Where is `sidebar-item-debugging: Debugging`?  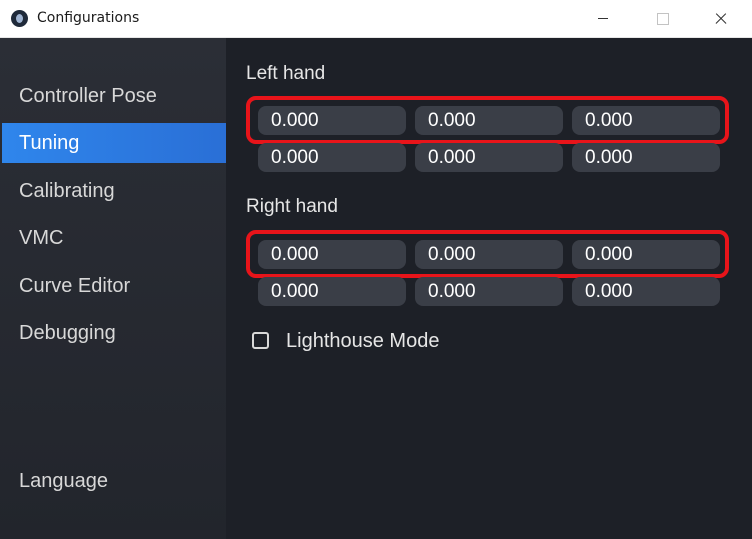
sidebar-item-debugging: Debugging is located at coordinates (113, 333).